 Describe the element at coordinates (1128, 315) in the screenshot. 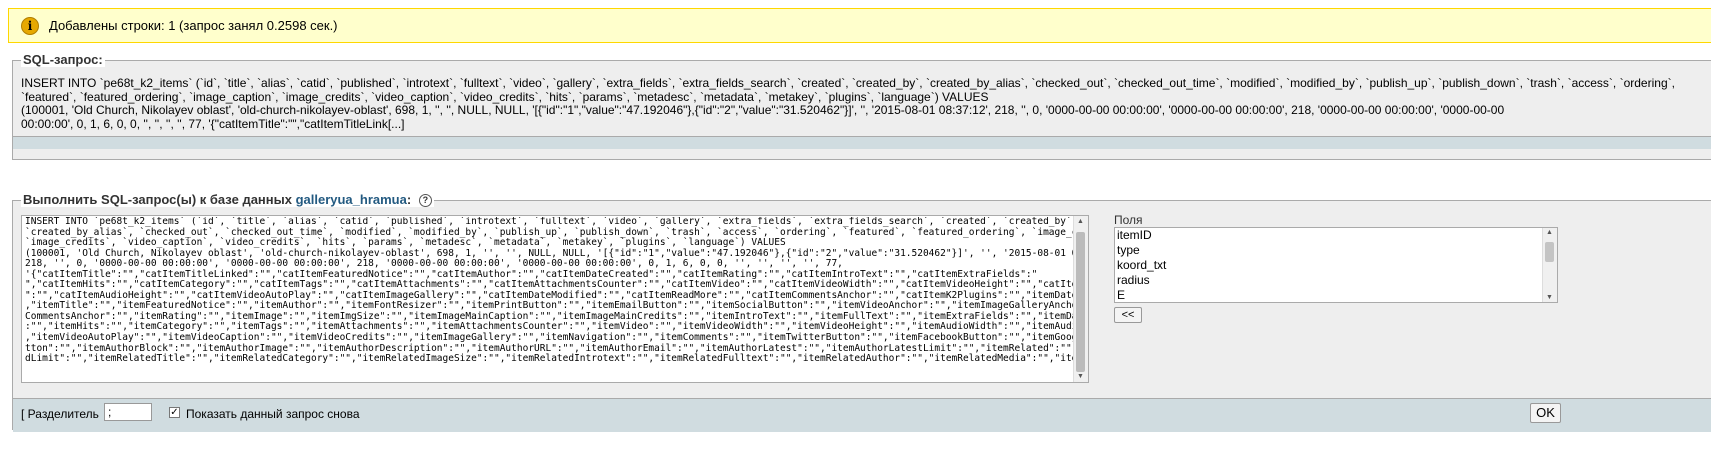

I see `insert-field-button: <<` at that location.